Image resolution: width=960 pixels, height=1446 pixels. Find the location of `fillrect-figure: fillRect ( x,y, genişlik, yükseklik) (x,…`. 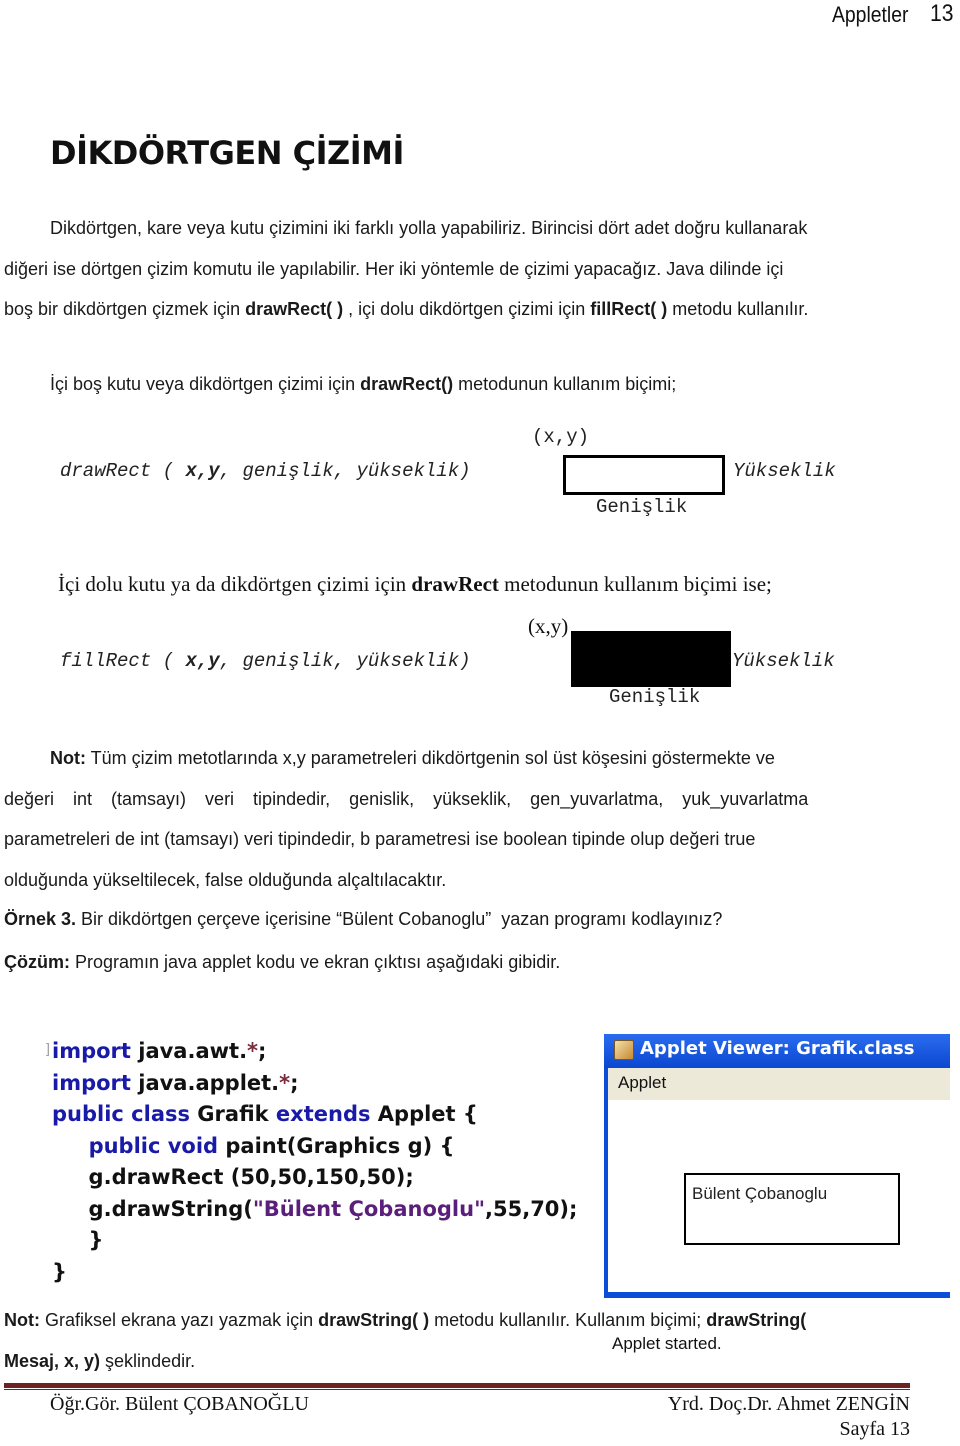

fillrect-figure: fillRect ( x,y, genişlik, yükseklik) (x,… is located at coordinates (480, 665).